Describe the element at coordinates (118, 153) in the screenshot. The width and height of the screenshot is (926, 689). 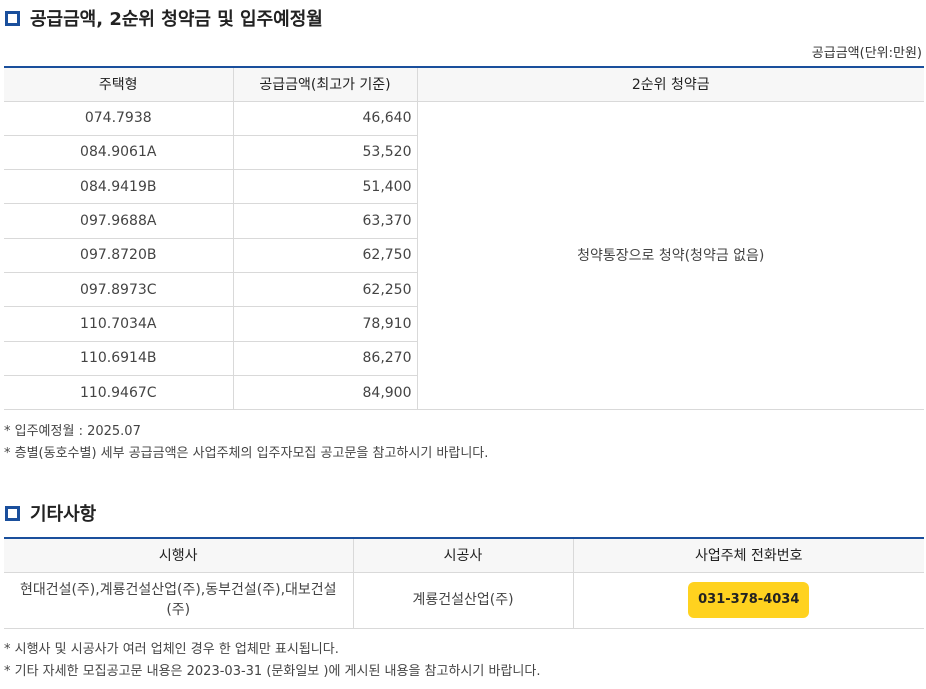
I see `house-type-cell: 084.9061A` at that location.